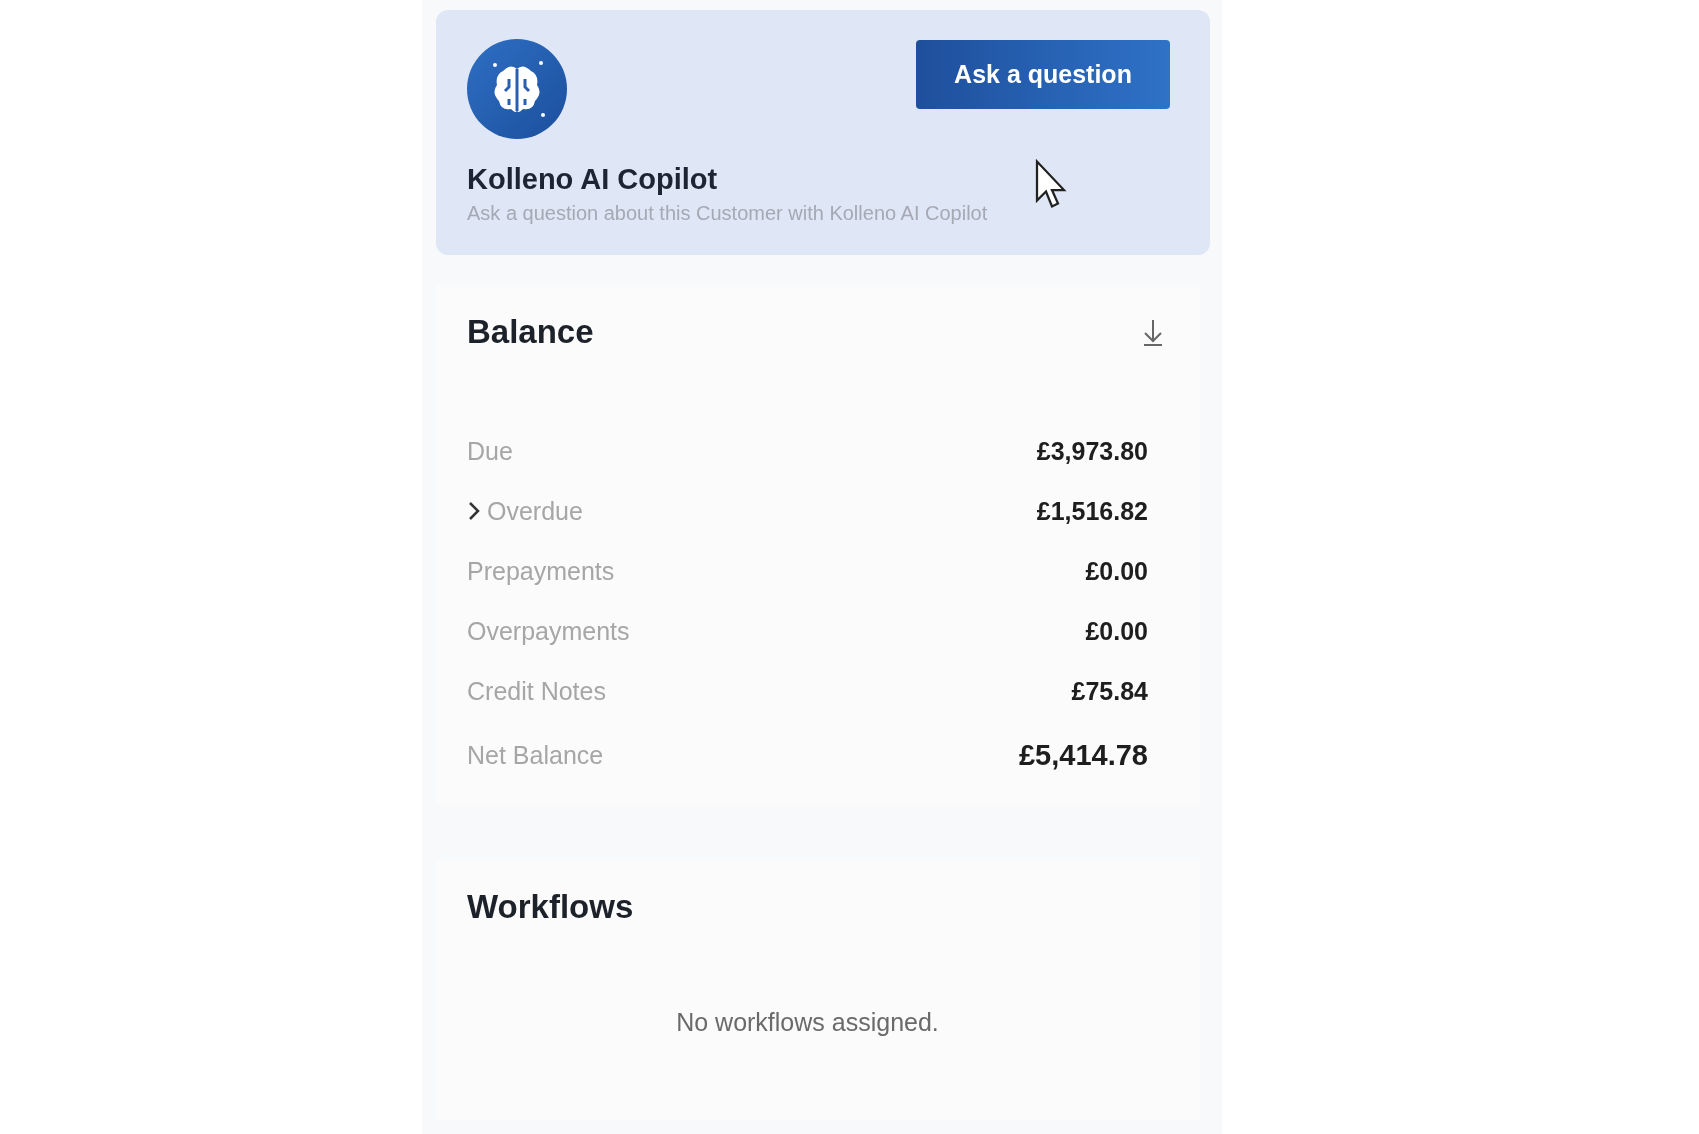 The width and height of the screenshot is (1699, 1134). I want to click on balance-amount: £1,516.82, so click(1092, 511).